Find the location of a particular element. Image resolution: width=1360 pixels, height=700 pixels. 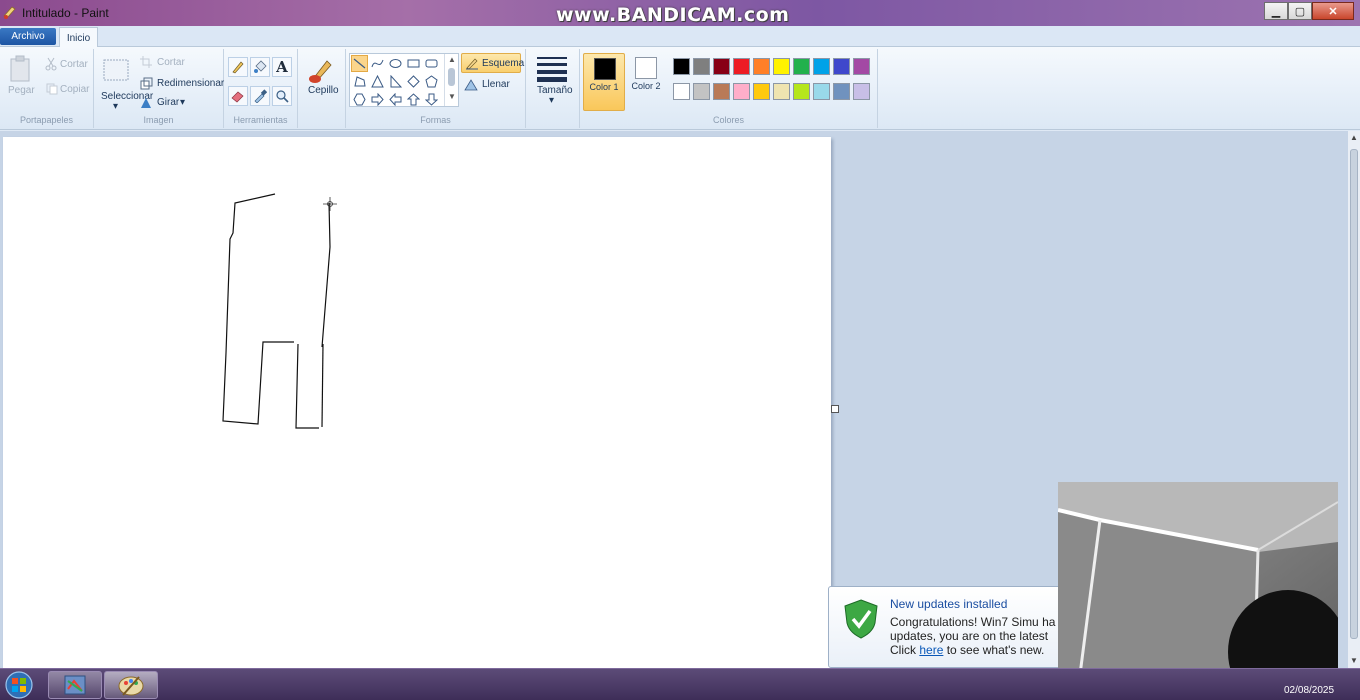

crosshair-cursor is located at coordinates (330, 204).